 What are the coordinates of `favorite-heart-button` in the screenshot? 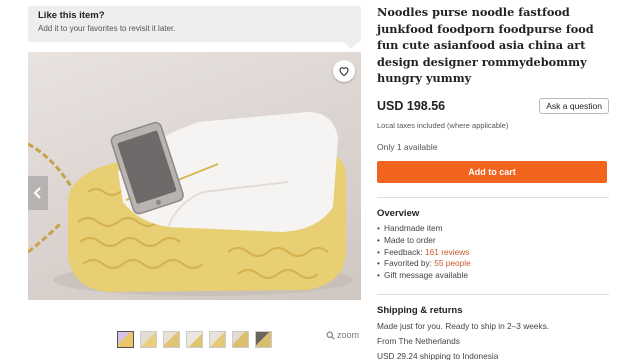 It's located at (344, 71).